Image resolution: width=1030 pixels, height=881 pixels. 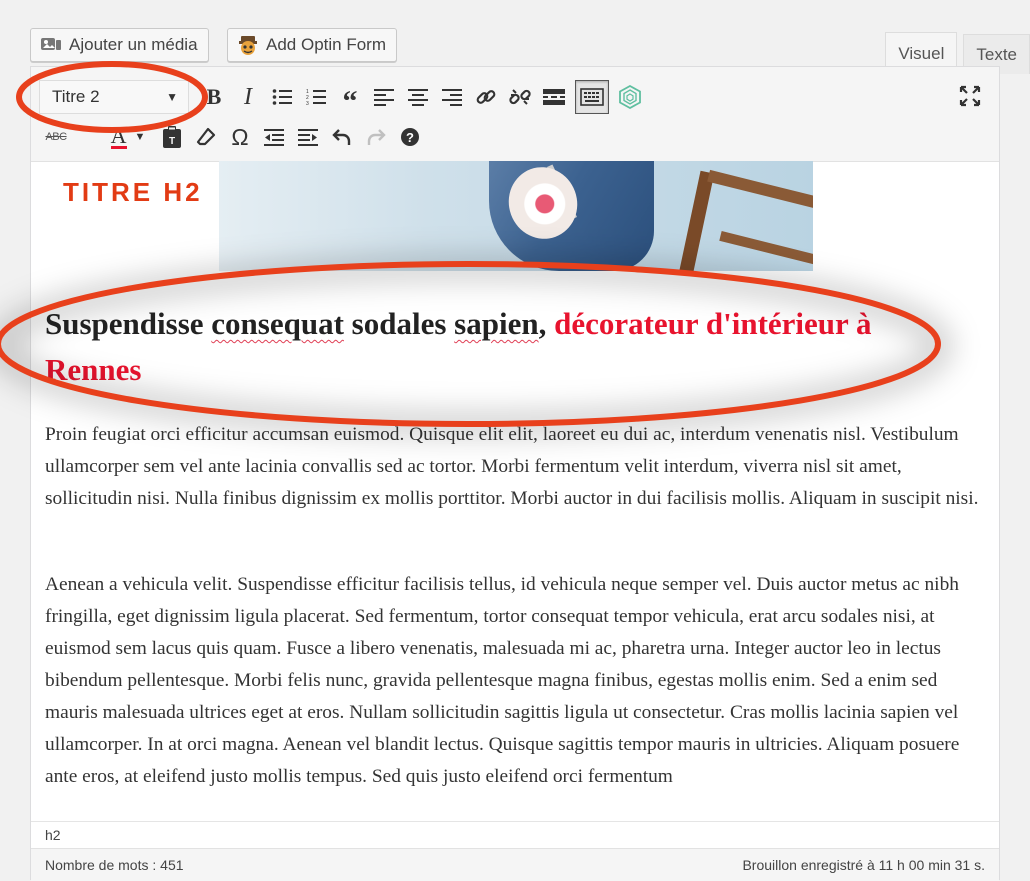 What do you see at coordinates (277, 323) in the screenshot?
I see `heading-word-misspelled: consequat` at bounding box center [277, 323].